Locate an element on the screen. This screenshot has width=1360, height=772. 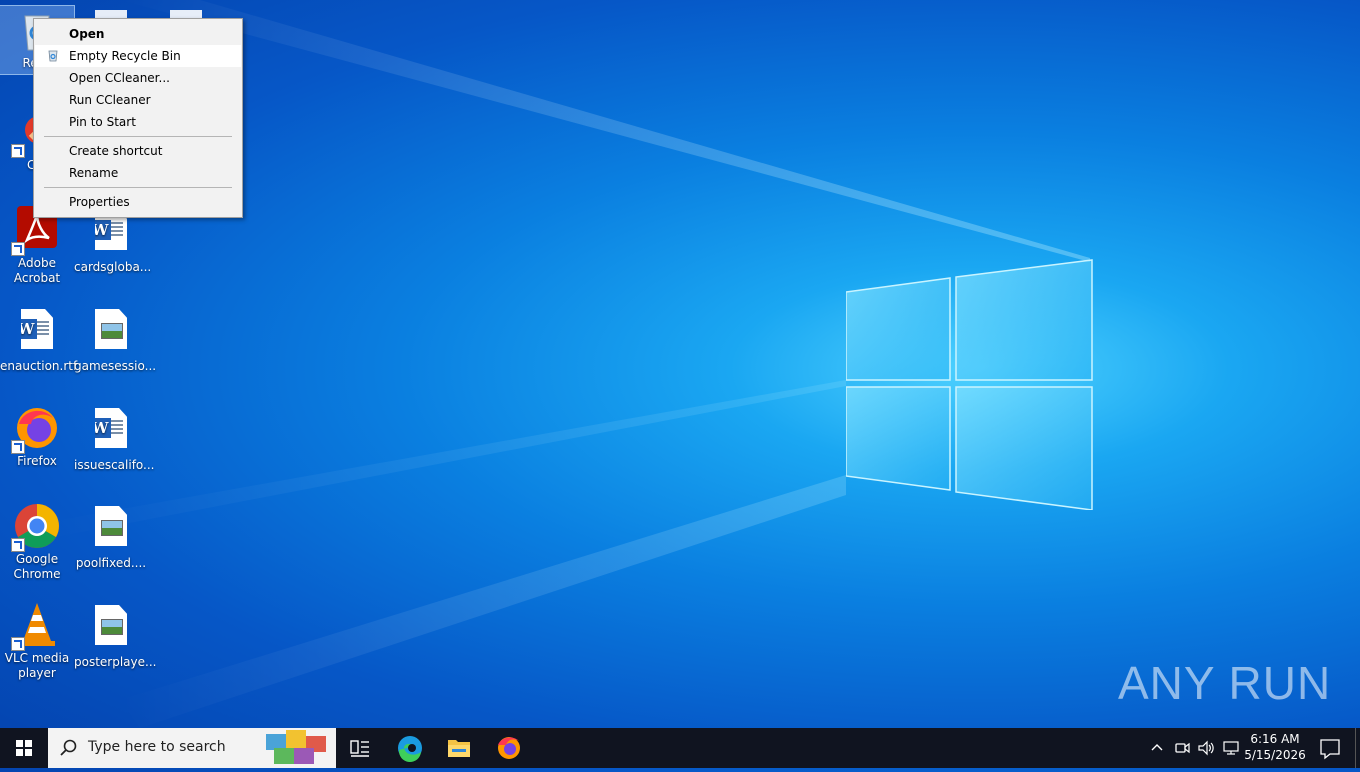
taskbar-edge-button is located at coordinates (410, 748).